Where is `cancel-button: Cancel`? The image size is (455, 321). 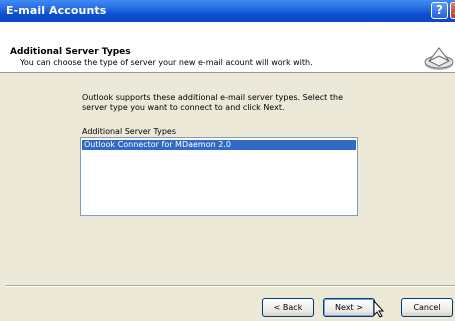
cancel-button: Cancel is located at coordinates (427, 307).